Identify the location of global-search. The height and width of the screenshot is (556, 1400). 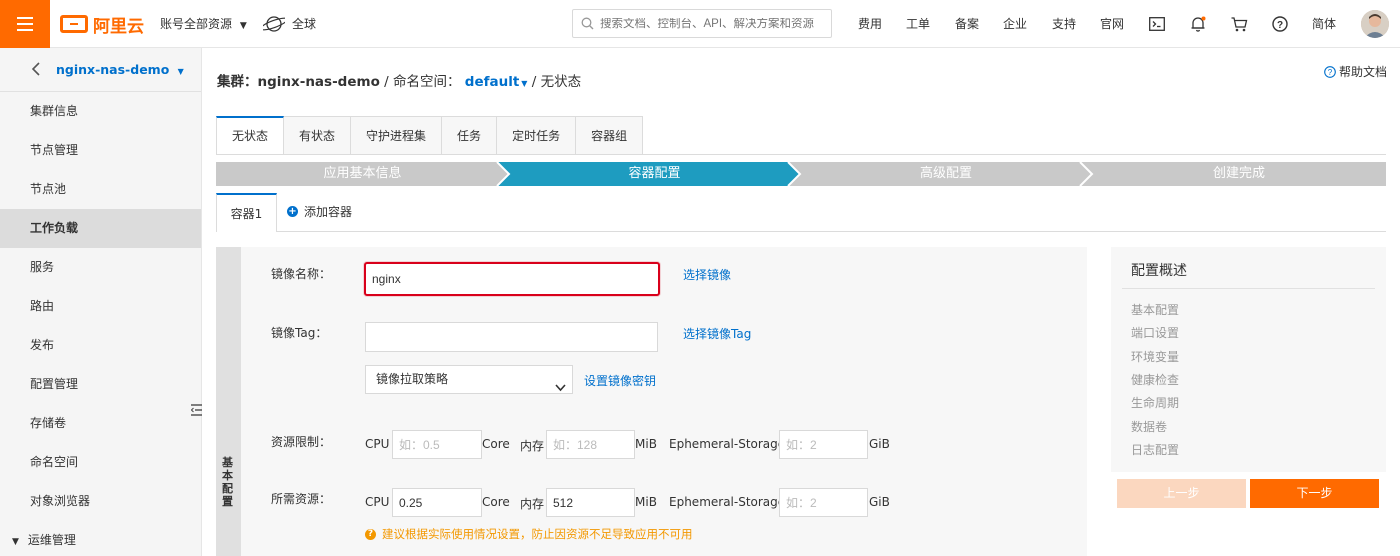
(702, 23).